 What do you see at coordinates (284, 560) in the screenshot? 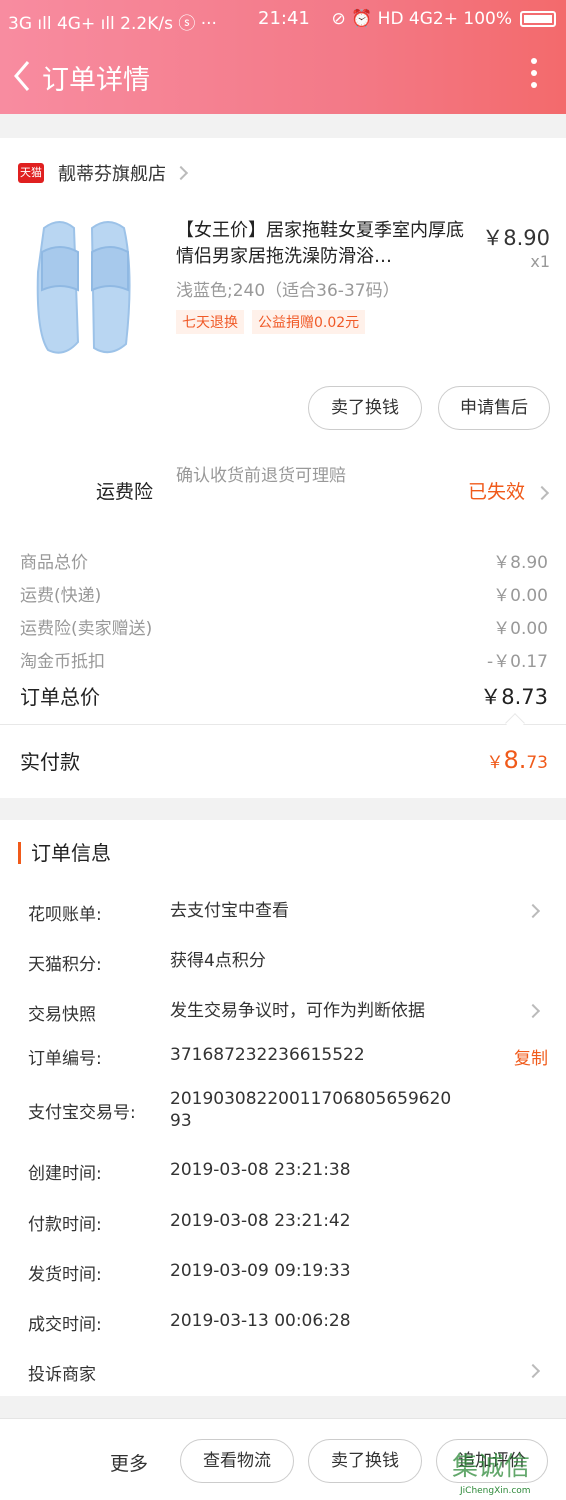
I see `fee-row-goods: 商品总价 ￥8.90` at bounding box center [284, 560].